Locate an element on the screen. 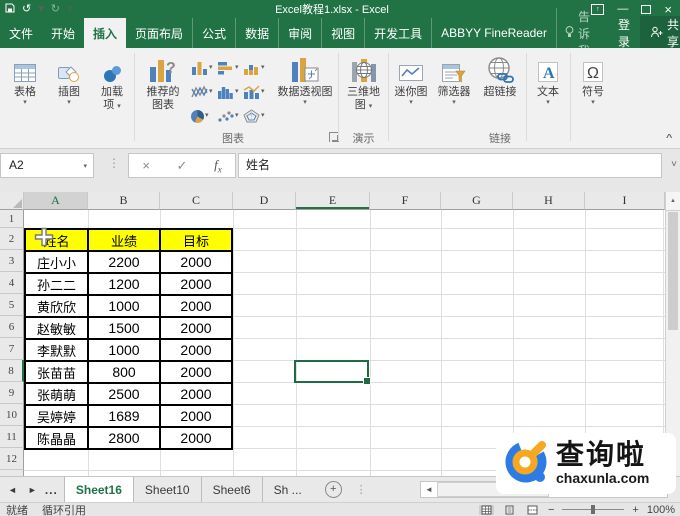 The image size is (680, 516). tab-abbyy: ABBYY FineReader is located at coordinates (494, 33).